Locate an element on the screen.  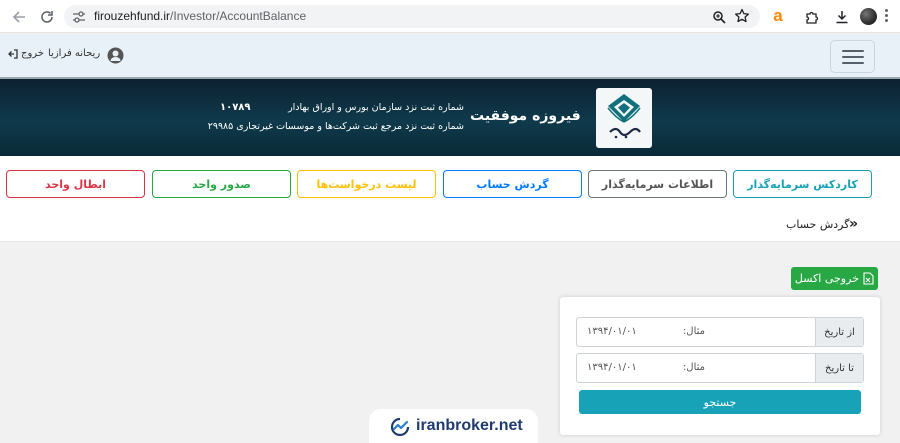
menu-kardex-button: کاردکس سرمایه‌گذار is located at coordinates (802, 184).